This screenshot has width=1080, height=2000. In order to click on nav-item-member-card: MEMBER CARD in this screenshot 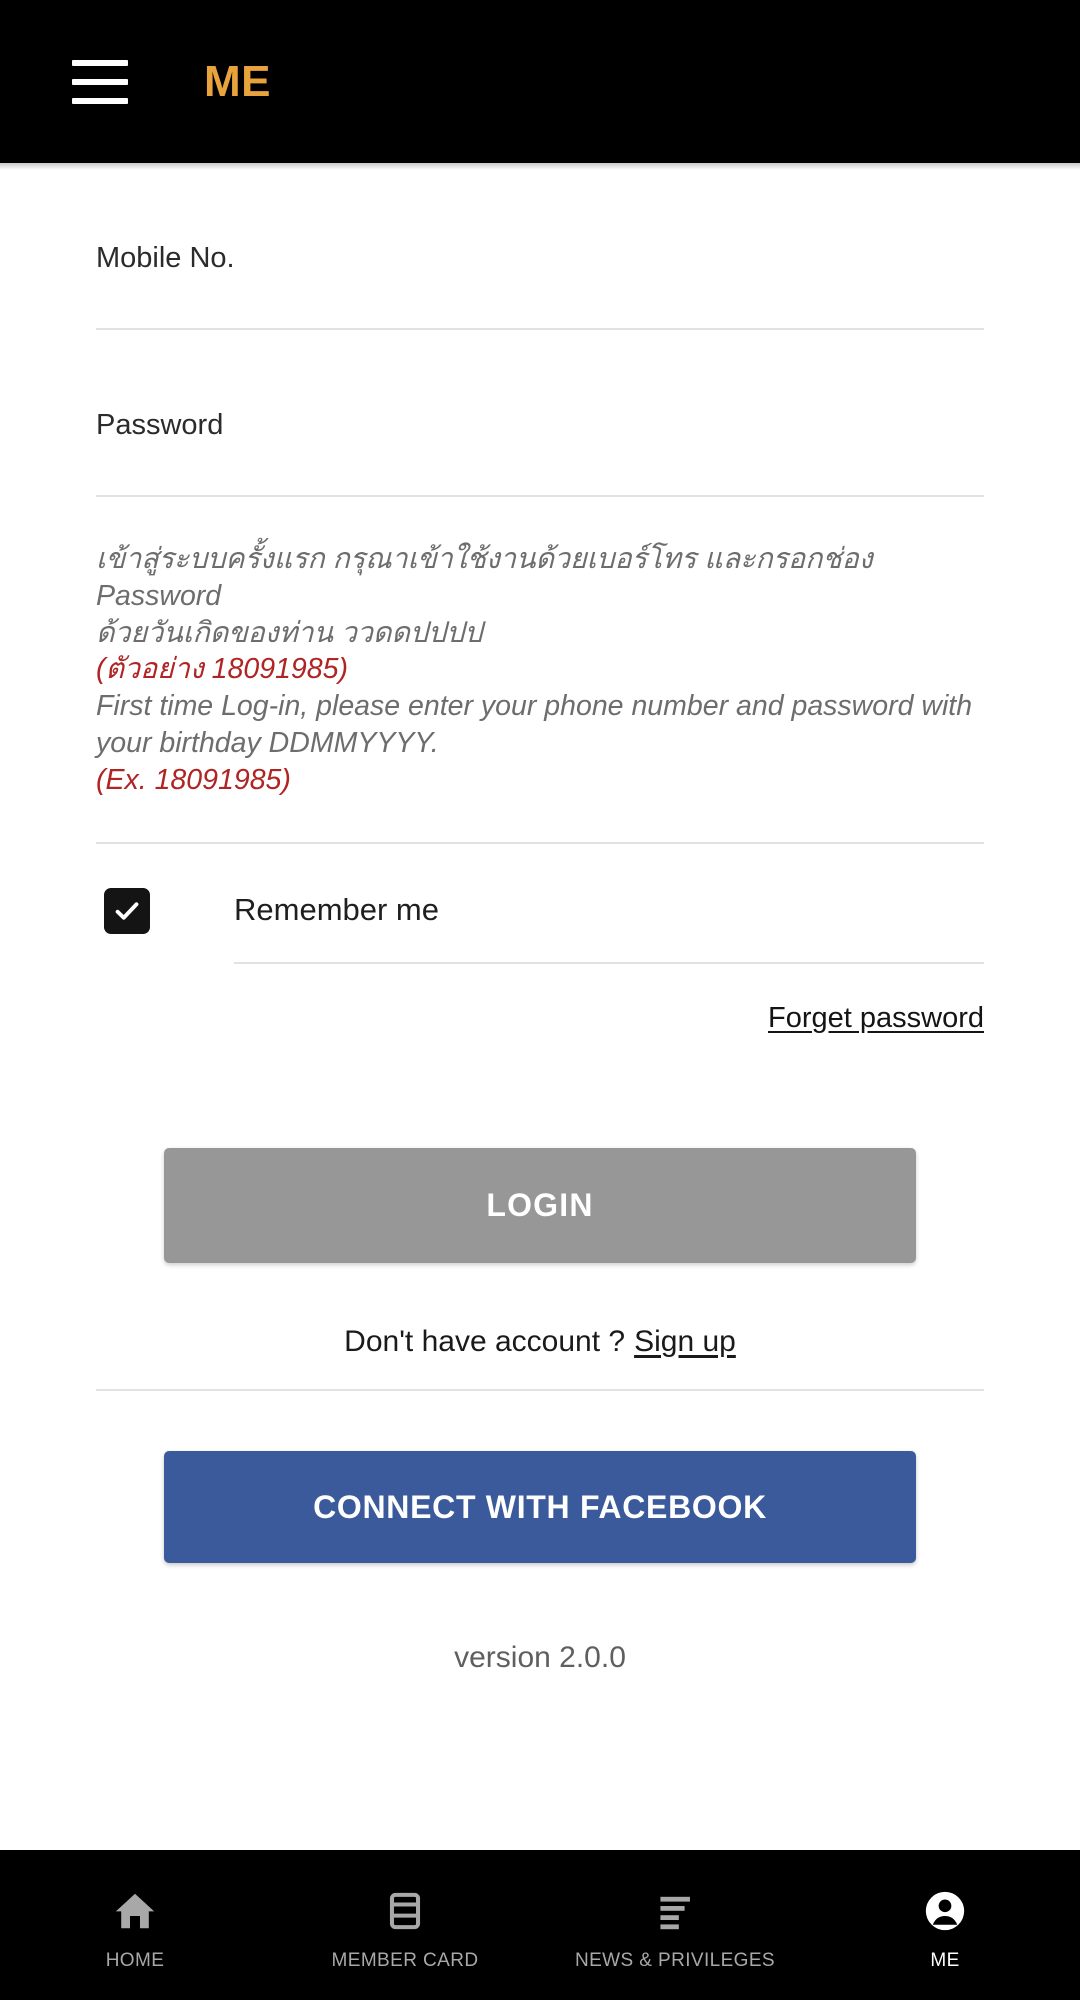, I will do `click(405, 1925)`.